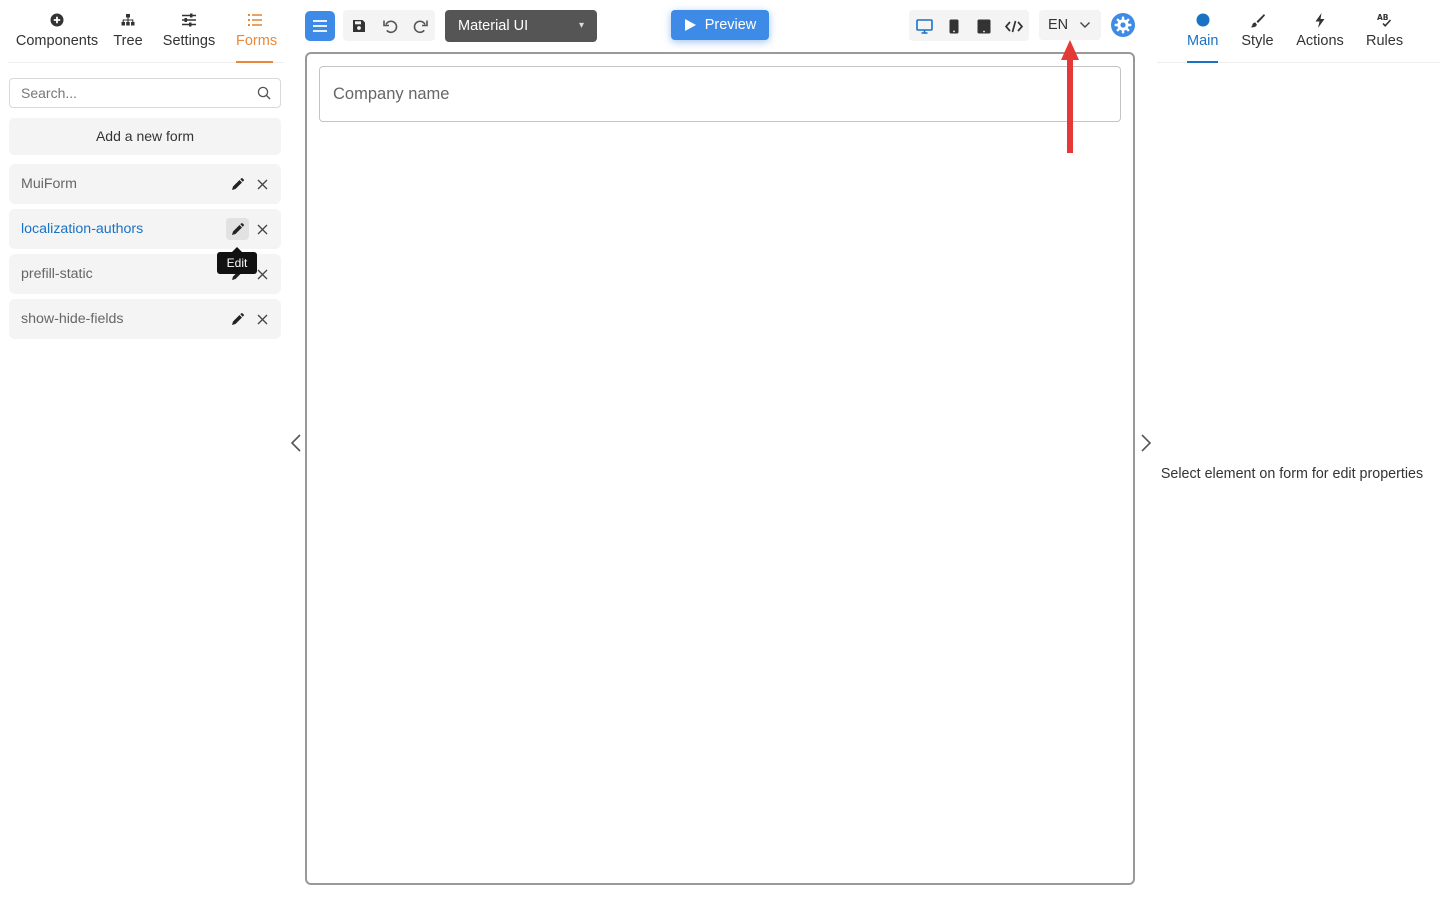  I want to click on sliders-icon, so click(189, 20).